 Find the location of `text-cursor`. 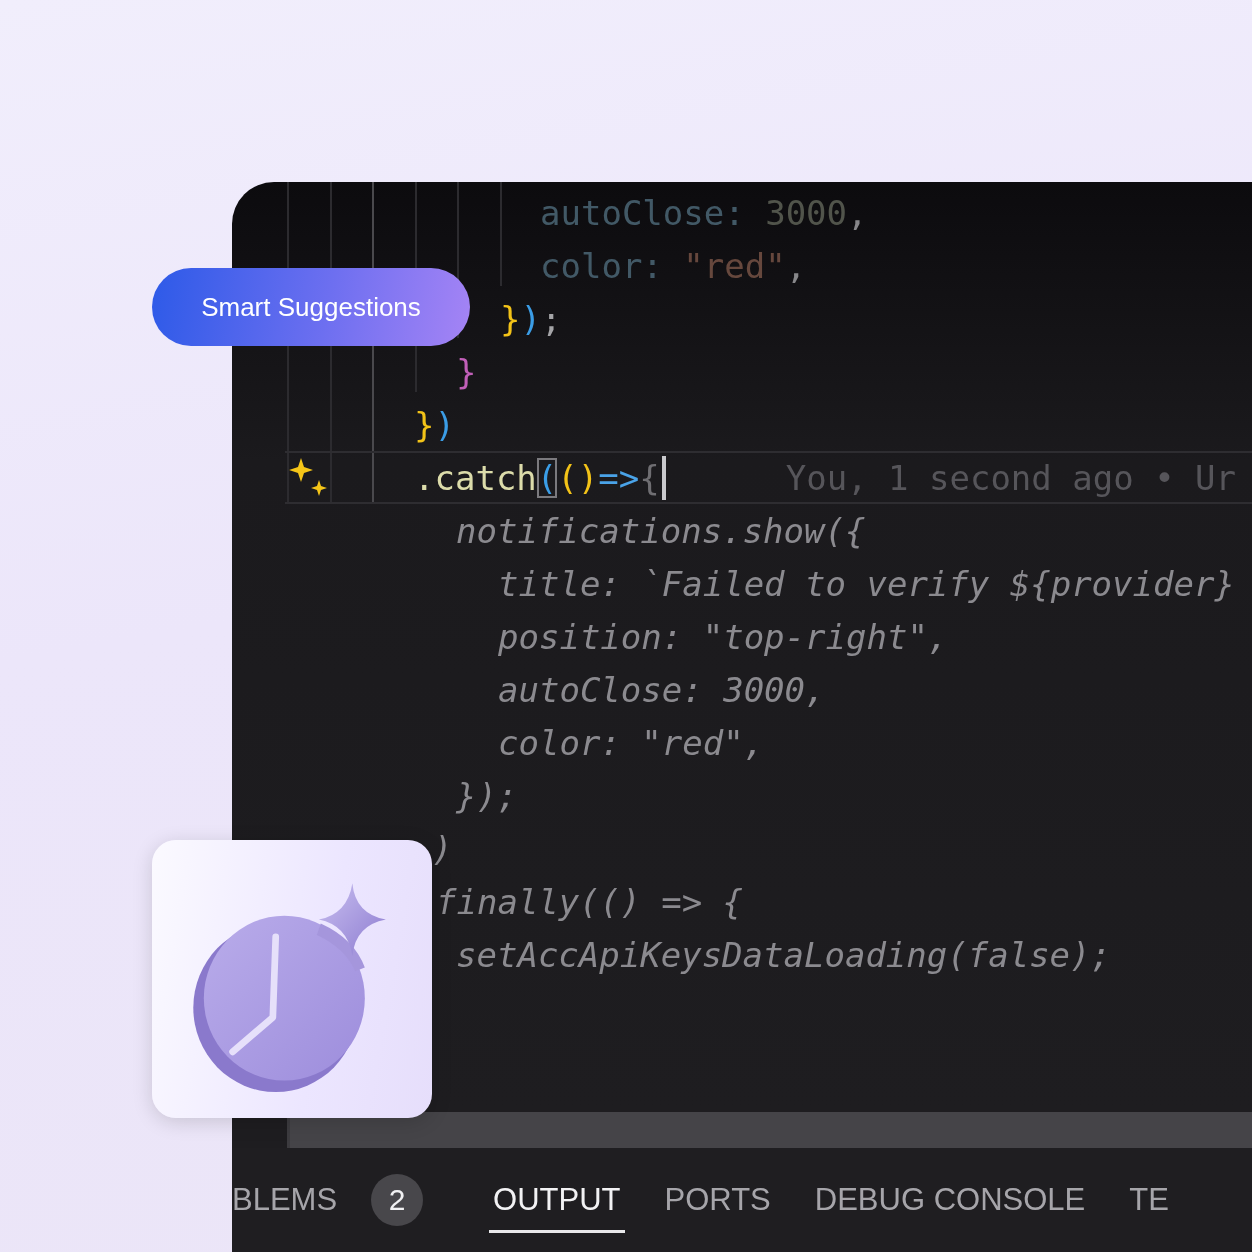

text-cursor is located at coordinates (663, 477).